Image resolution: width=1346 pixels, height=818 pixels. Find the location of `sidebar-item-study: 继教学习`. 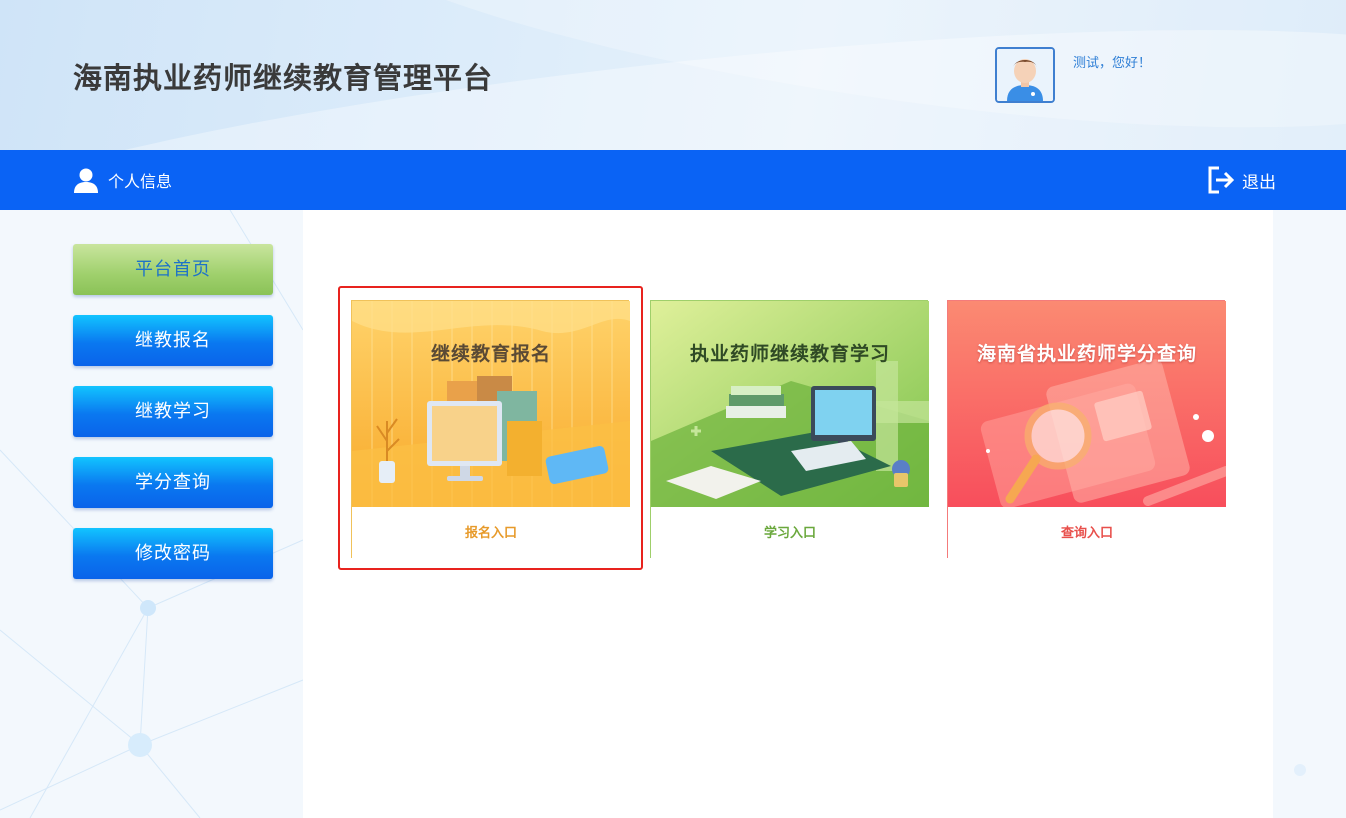

sidebar-item-study: 继教学习 is located at coordinates (173, 411).